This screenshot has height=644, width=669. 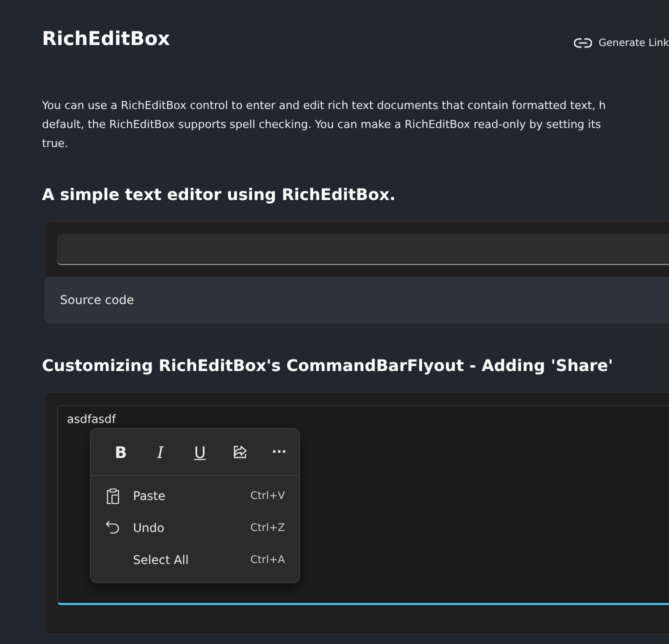 What do you see at coordinates (160, 452) in the screenshot?
I see `italic-button: I` at bounding box center [160, 452].